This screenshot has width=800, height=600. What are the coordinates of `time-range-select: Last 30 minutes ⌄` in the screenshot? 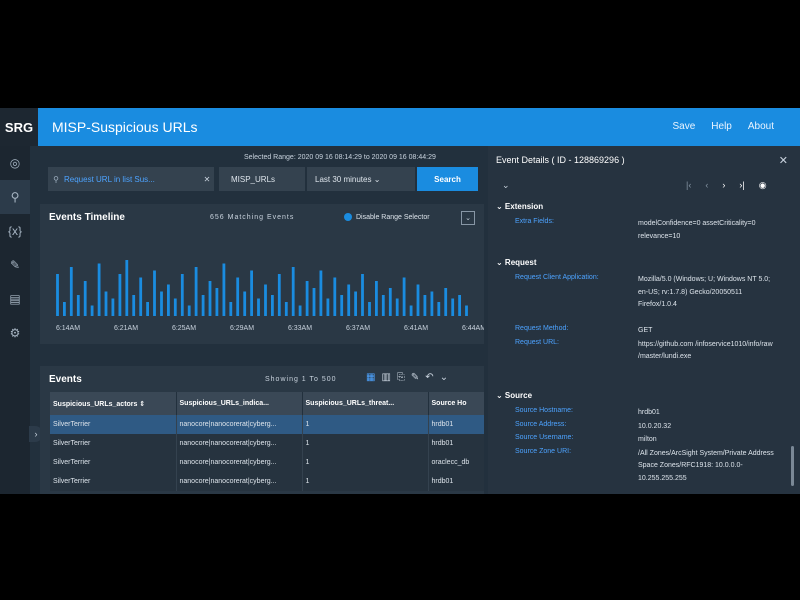 It's located at (361, 179).